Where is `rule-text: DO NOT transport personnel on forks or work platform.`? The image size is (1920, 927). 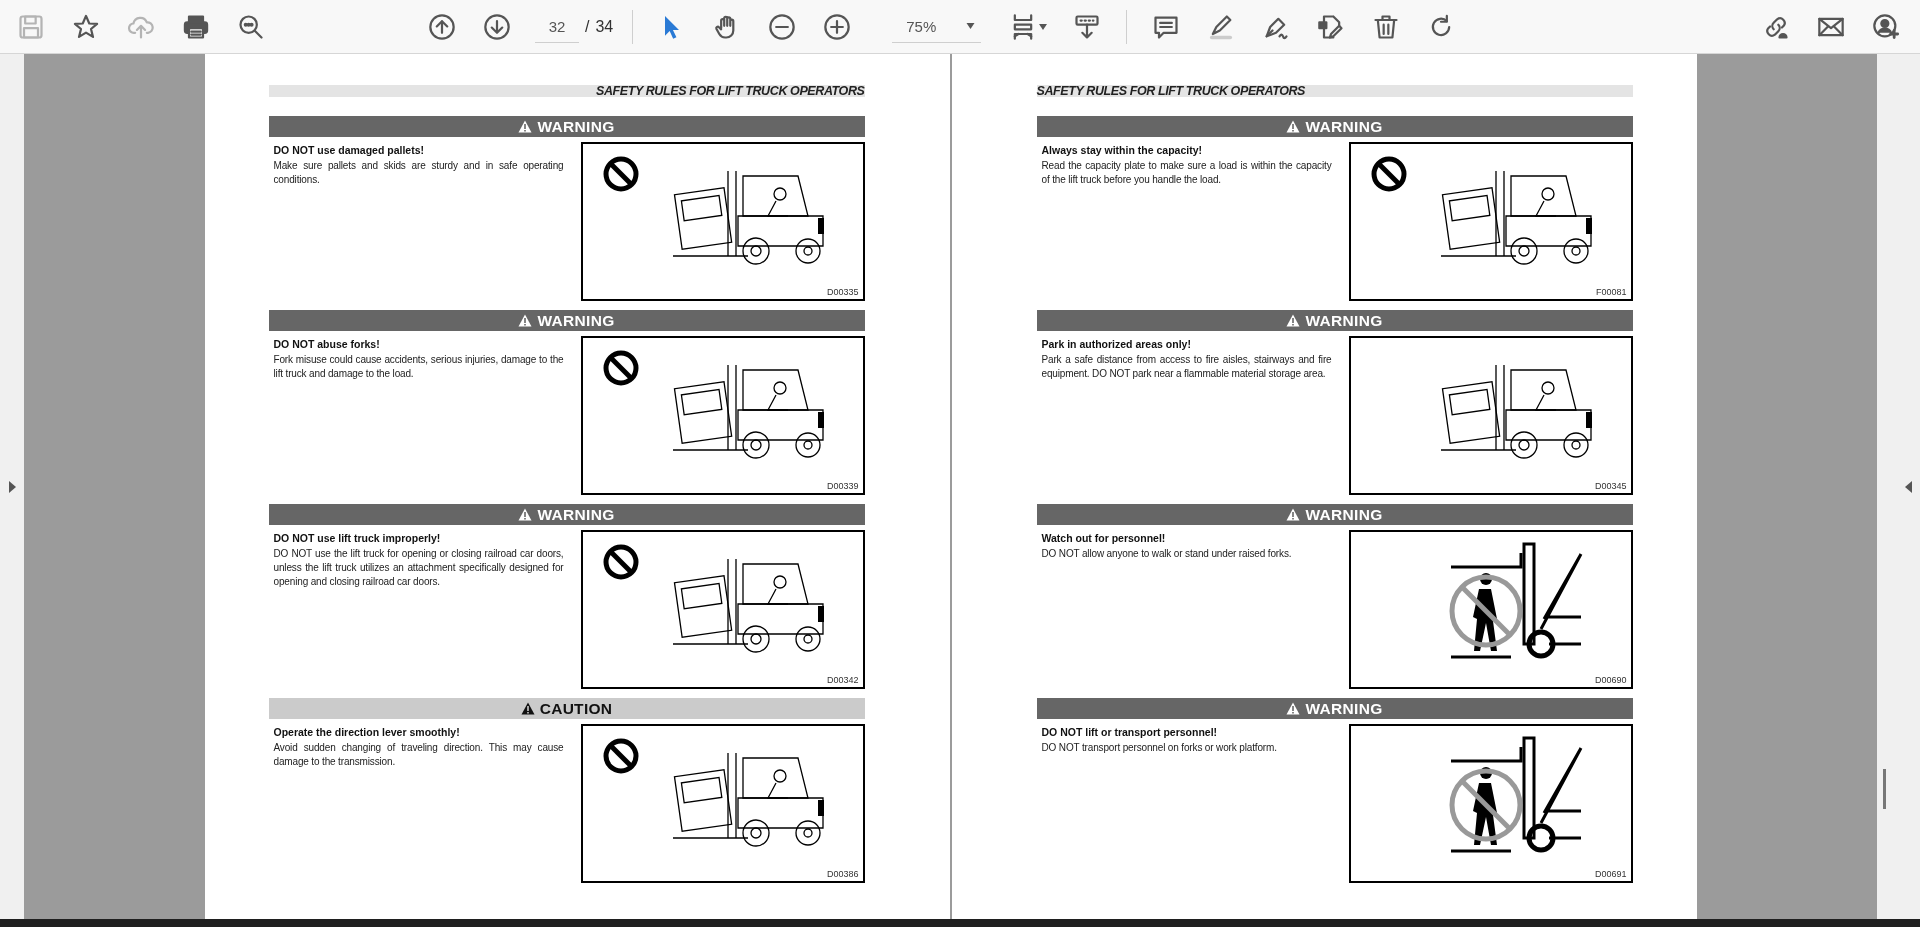 rule-text: DO NOT transport personnel on forks or work platform. is located at coordinates (1159, 748).